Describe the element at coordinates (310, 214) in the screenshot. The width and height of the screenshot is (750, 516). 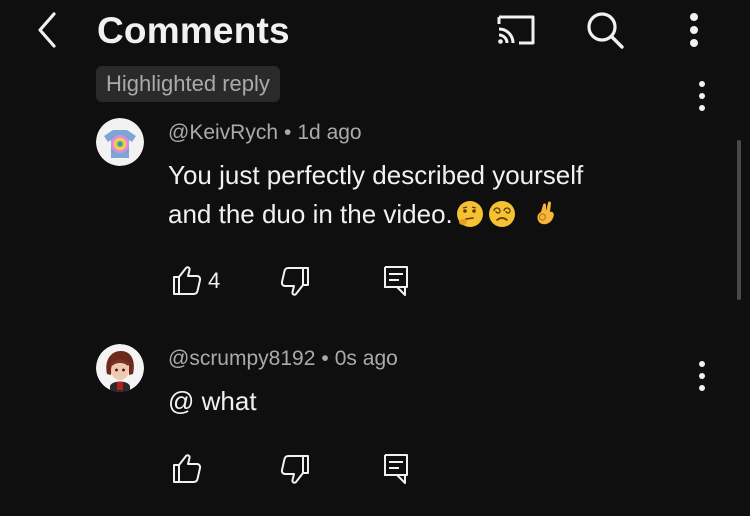
I see `comment-text-line: and the duo in the video.` at that location.